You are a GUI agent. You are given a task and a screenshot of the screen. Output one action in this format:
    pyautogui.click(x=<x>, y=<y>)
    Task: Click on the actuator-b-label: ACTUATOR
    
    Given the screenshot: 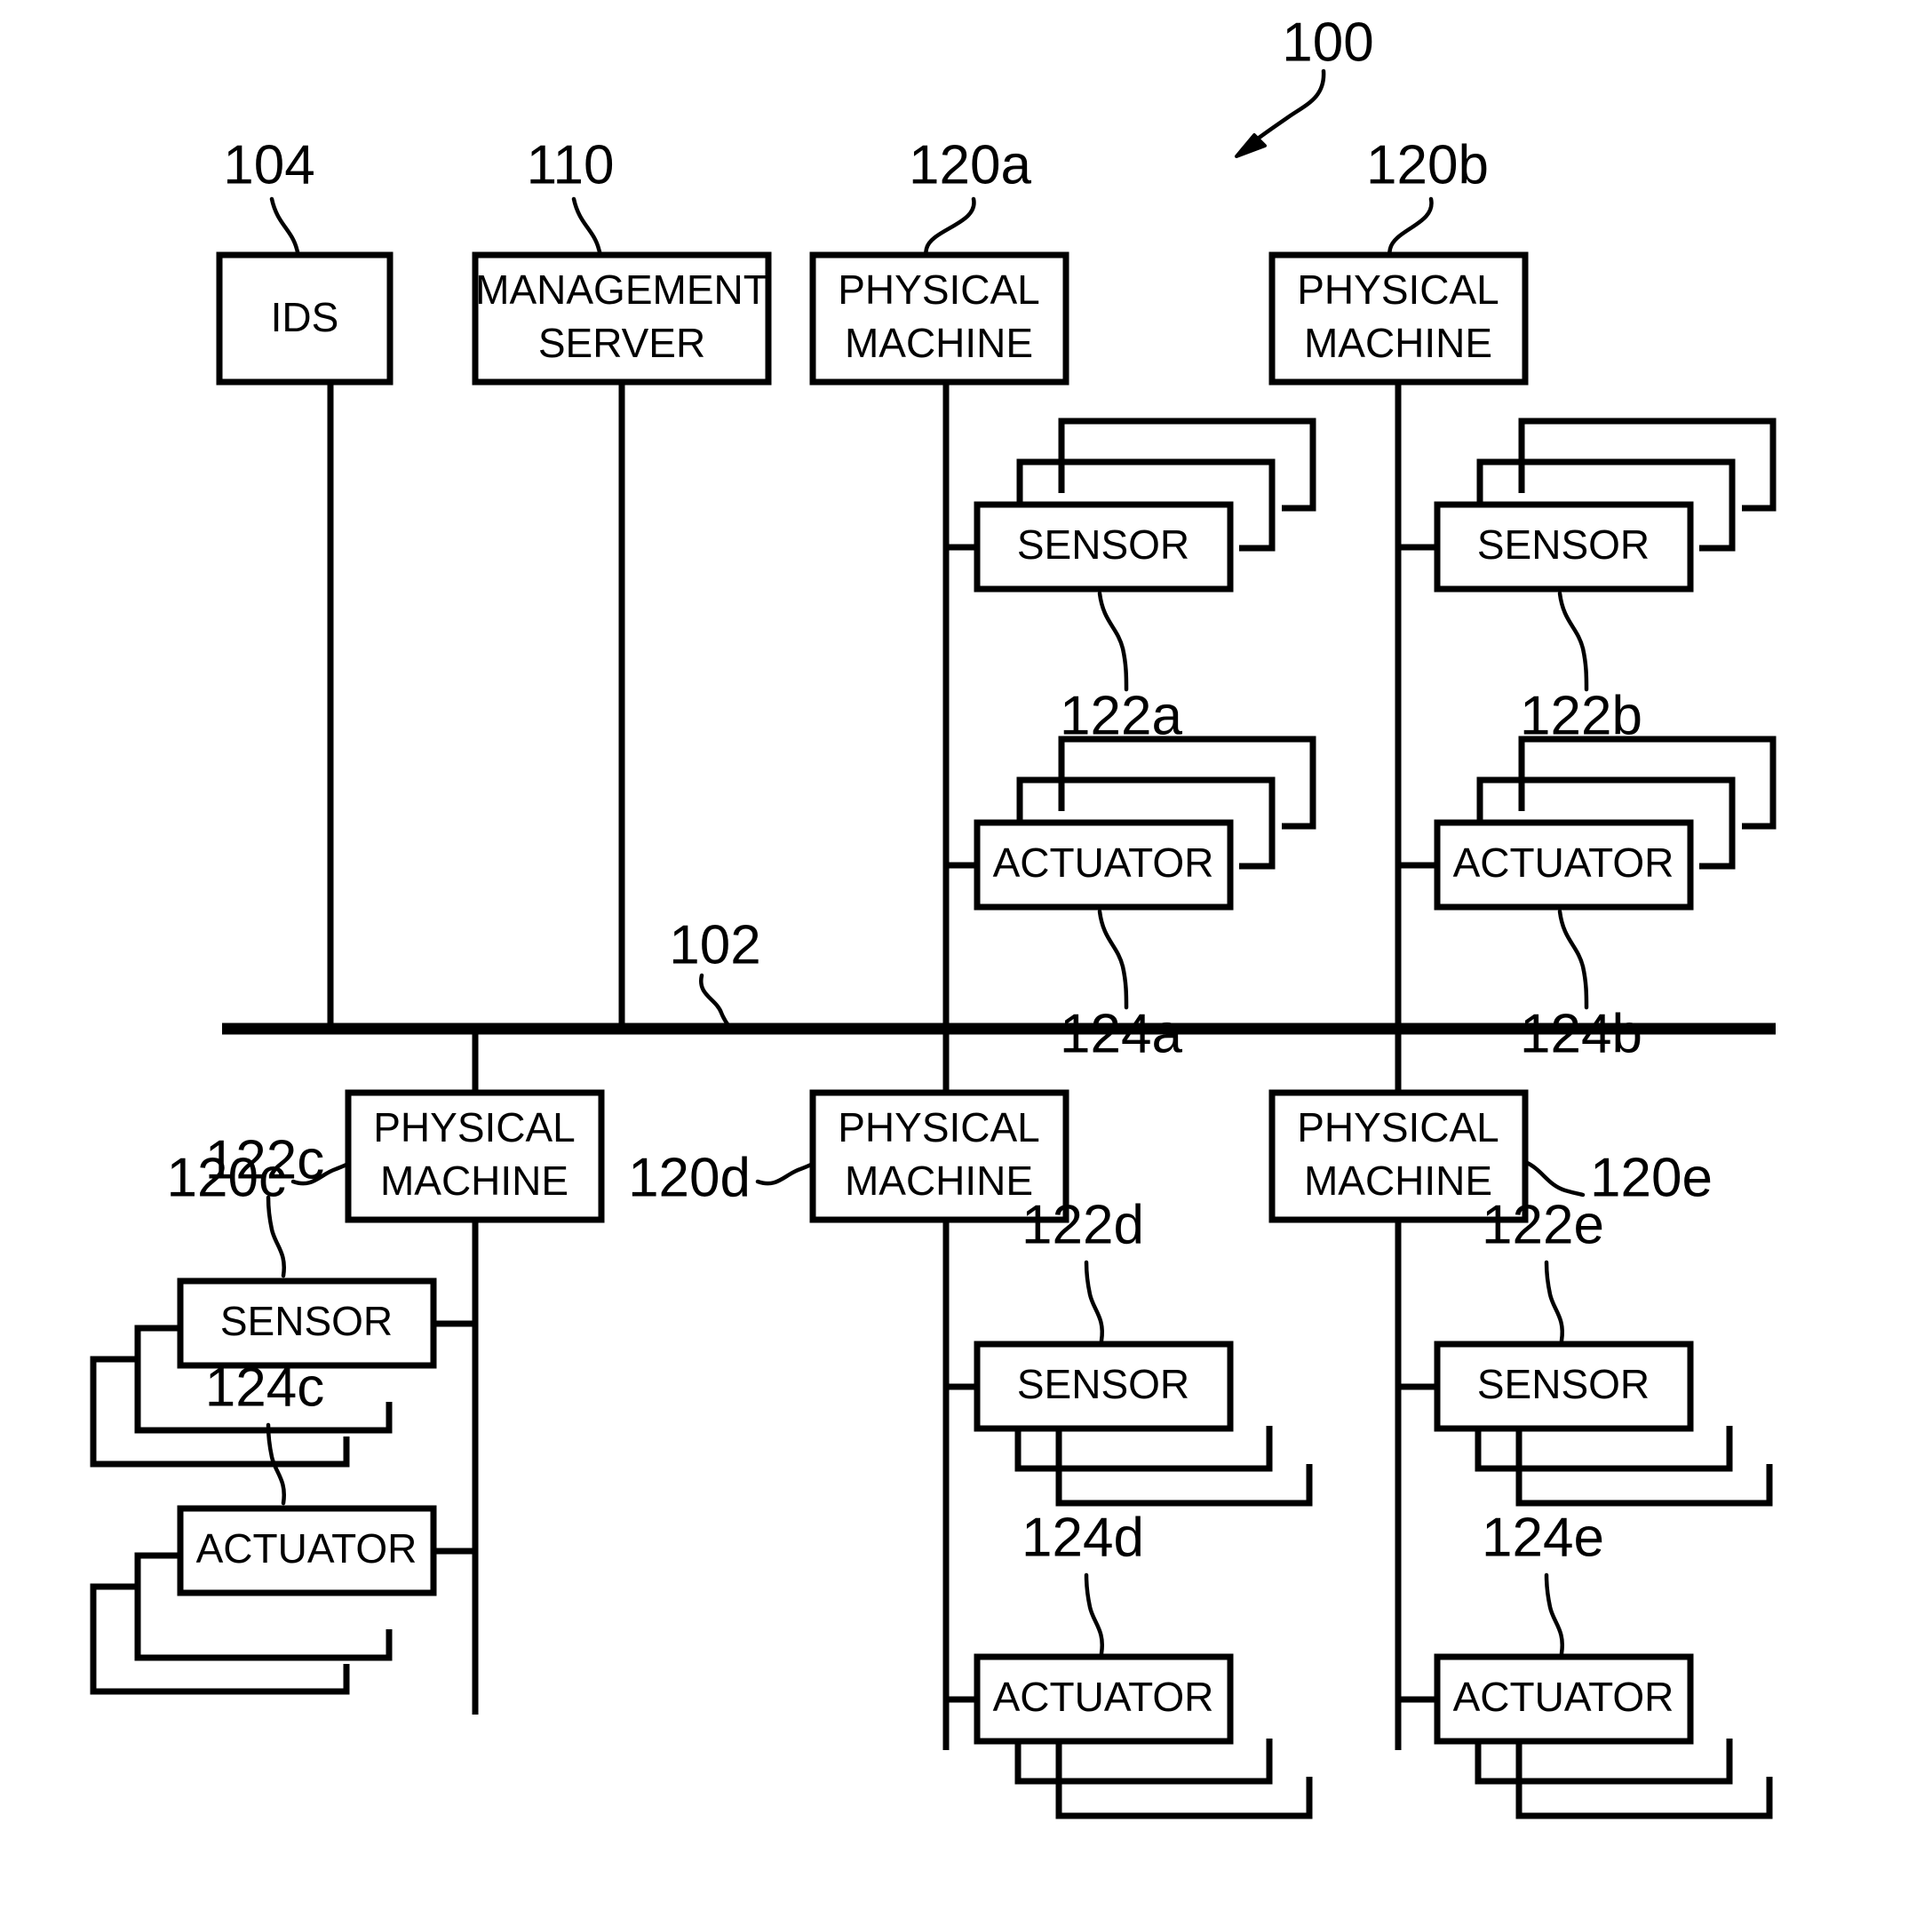 What is the action you would take?
    pyautogui.click(x=1563, y=863)
    